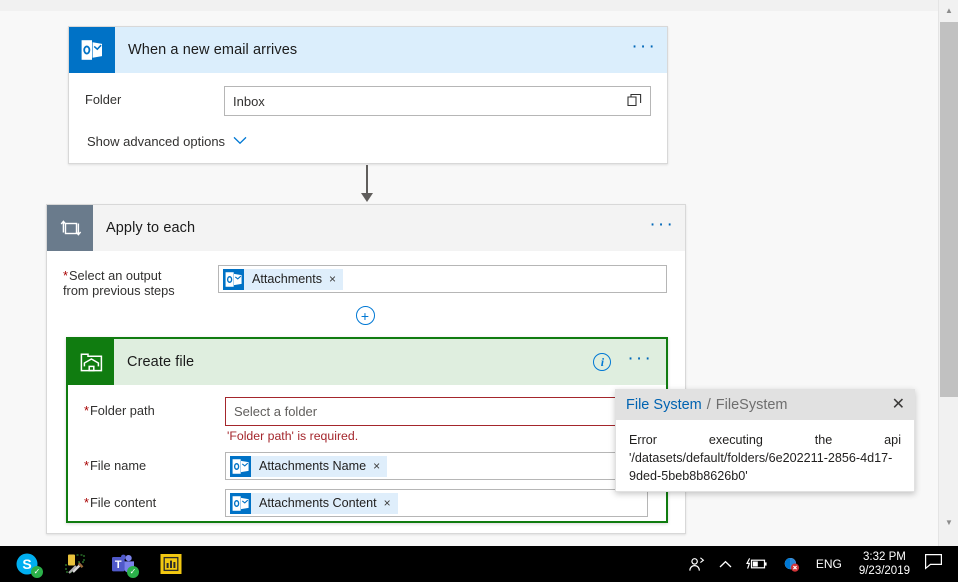  What do you see at coordinates (367, 362) in the screenshot?
I see `create-file-header: Create file i ···` at bounding box center [367, 362].